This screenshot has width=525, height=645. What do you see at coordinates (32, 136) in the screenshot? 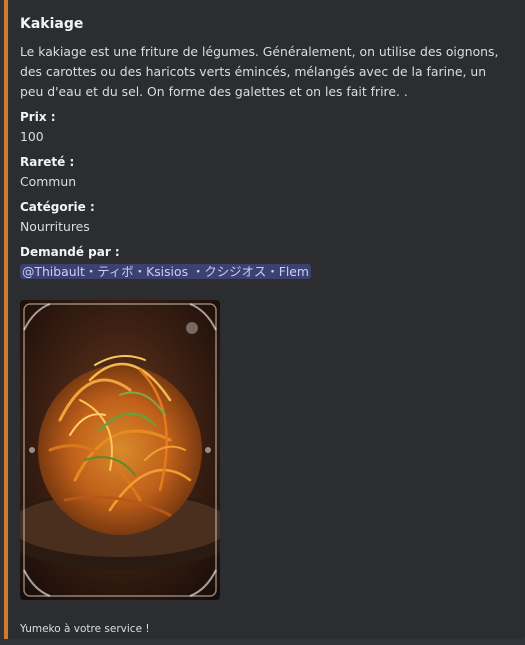
I see `field-value: 100` at bounding box center [32, 136].